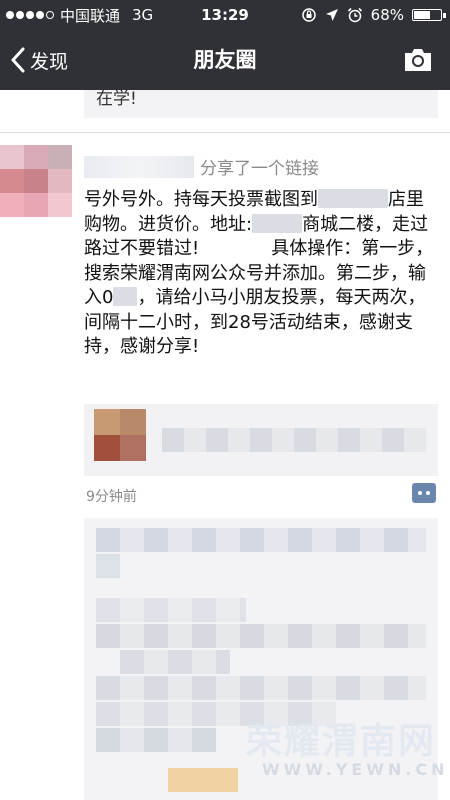 This screenshot has height=800, width=450. I want to click on rotation-lock-icon, so click(308, 15).